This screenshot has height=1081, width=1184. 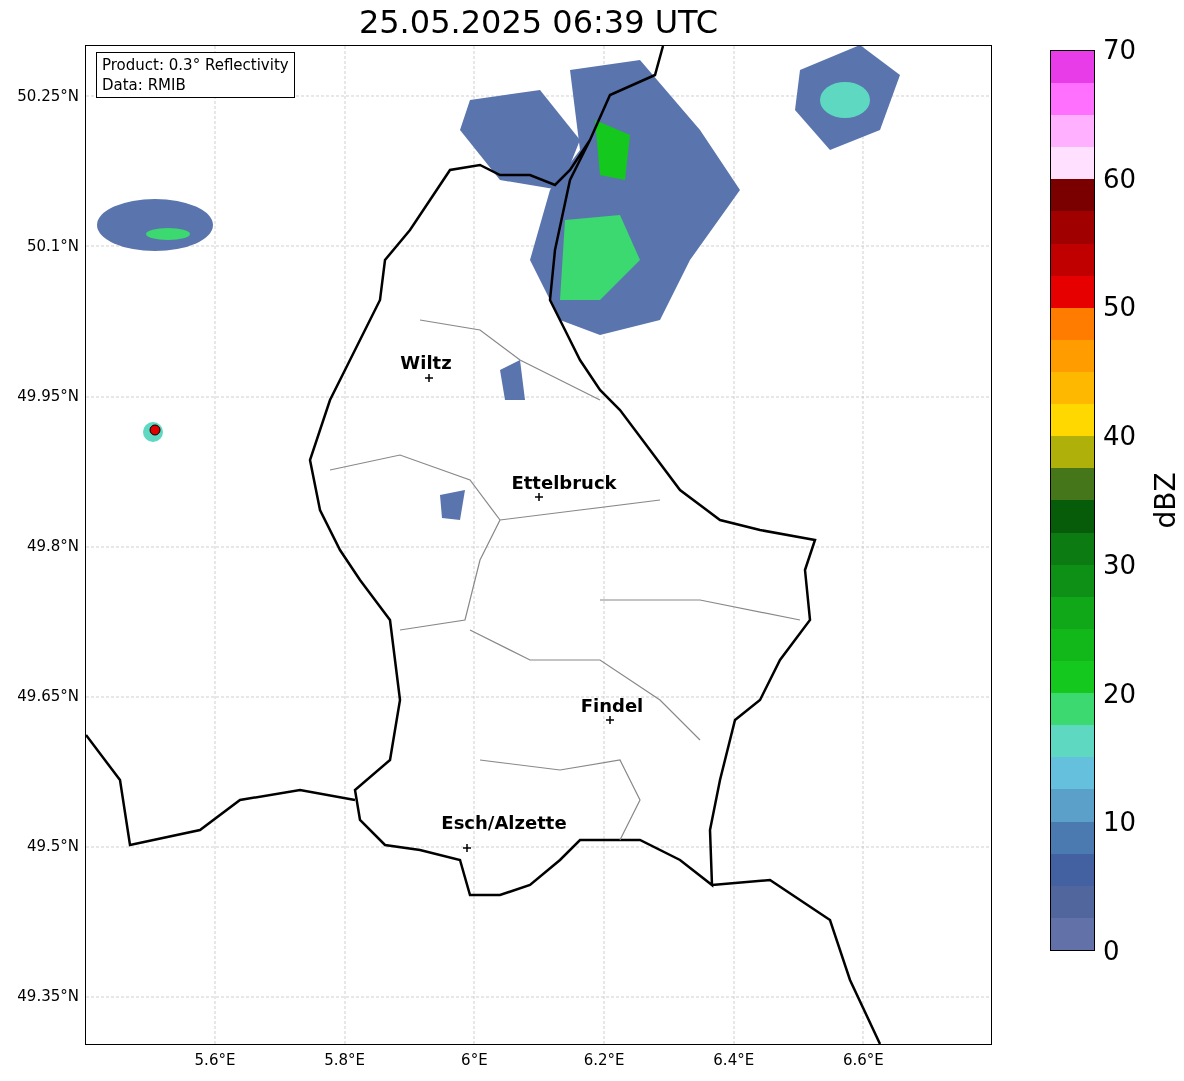 What do you see at coordinates (734, 1061) in the screenshot?
I see `axis-tick-label: 6.4°E` at bounding box center [734, 1061].